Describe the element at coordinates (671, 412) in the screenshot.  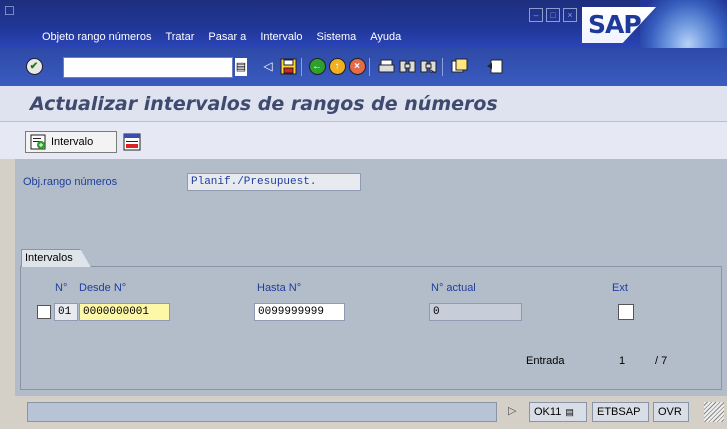
I see `mode-field: OVR` at that location.